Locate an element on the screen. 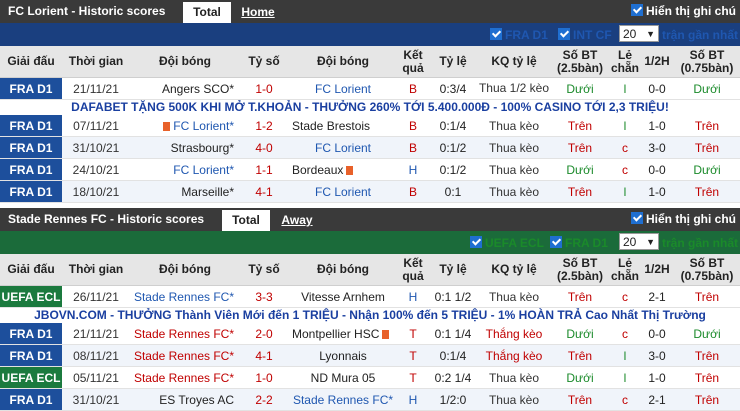 The image size is (740, 411). handicap-result: Thua 1/2 kèo is located at coordinates (514, 88).